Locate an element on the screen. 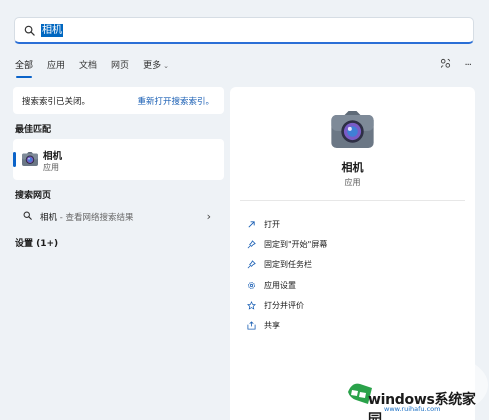 The image size is (489, 420). web-search-item: 相机 - 查看网络搜索结果 › is located at coordinates (118, 217).